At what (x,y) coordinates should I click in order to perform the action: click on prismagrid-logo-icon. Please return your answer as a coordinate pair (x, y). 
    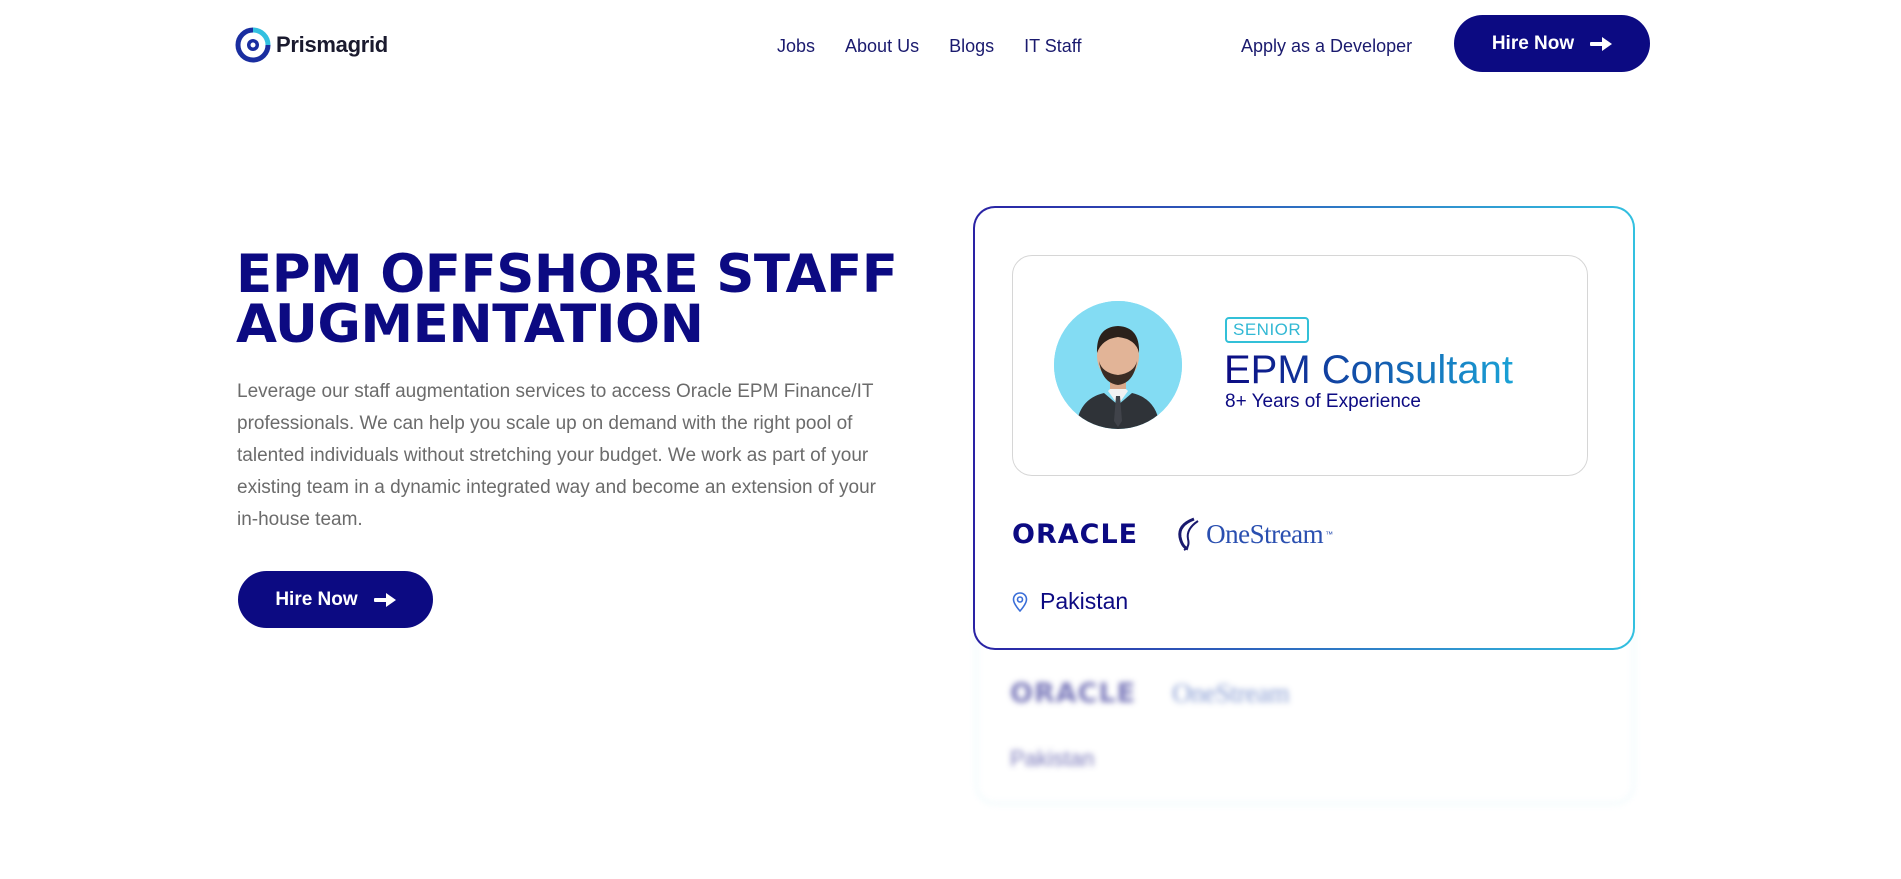
    Looking at the image, I should click on (253, 45).